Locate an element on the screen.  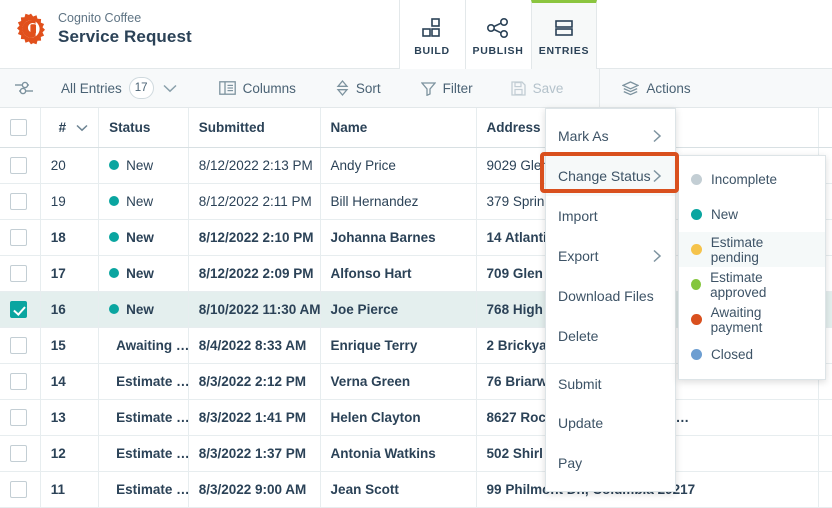
menu-item-pay: Pay is located at coordinates (610, 463).